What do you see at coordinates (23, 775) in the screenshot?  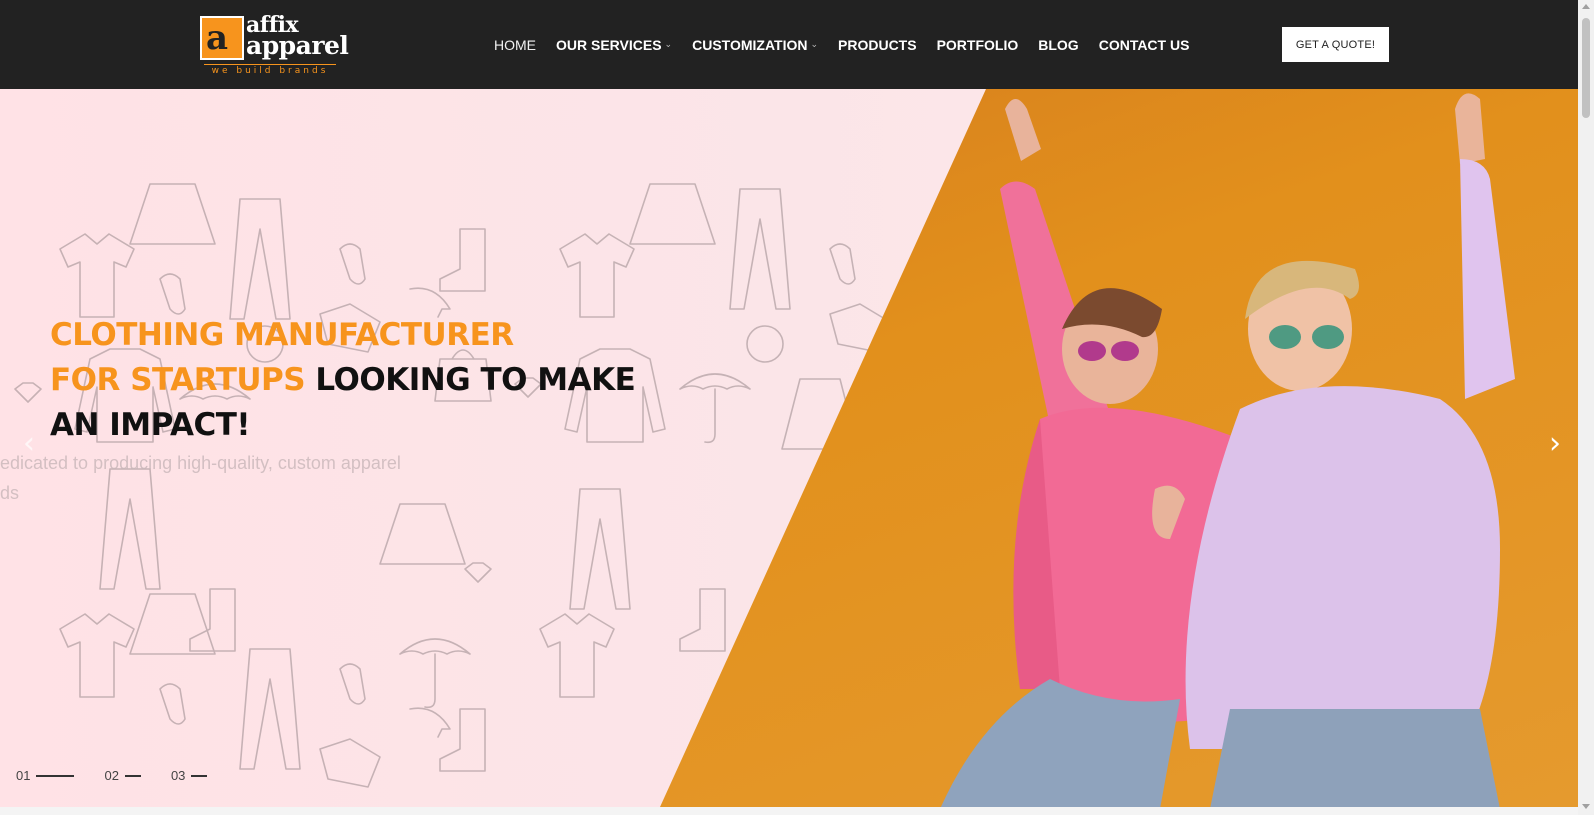 I see `slide-number: 01` at bounding box center [23, 775].